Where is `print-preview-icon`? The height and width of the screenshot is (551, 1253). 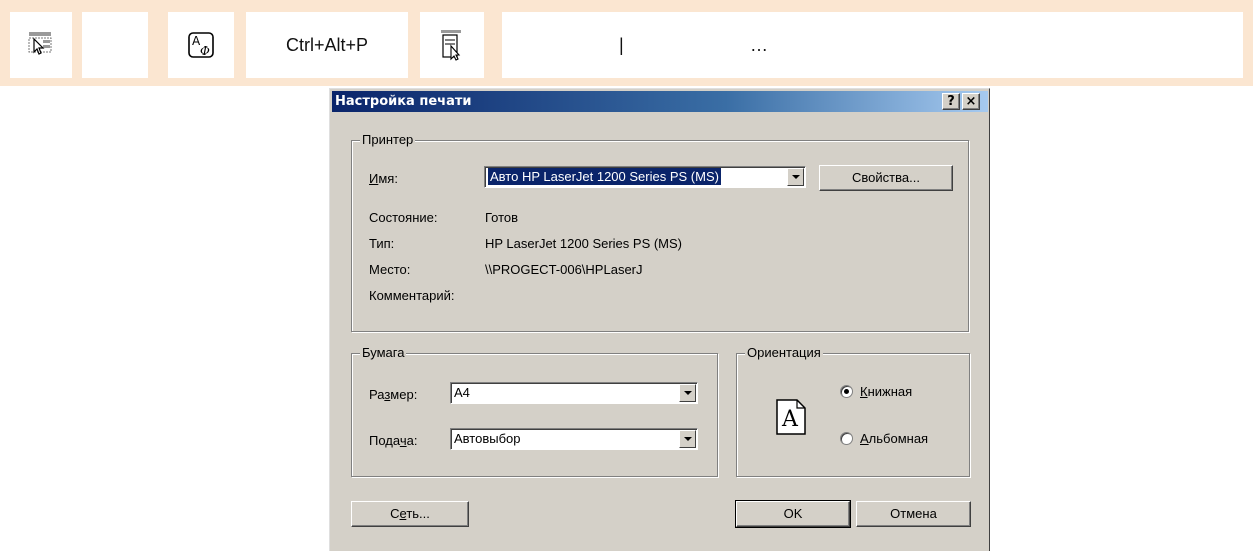
print-preview-icon is located at coordinates (40, 43).